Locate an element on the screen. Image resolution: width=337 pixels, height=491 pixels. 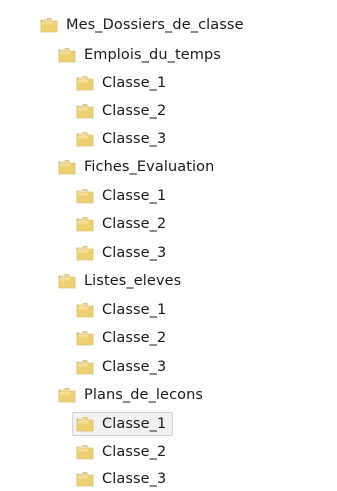
tree-item-root: Mes_Dossiers_de_classe is located at coordinates (142, 25).